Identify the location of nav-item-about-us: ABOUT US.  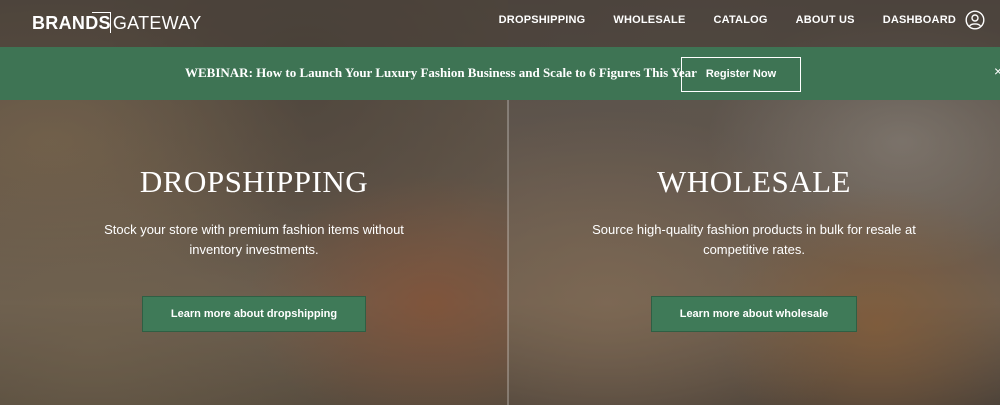
(825, 20).